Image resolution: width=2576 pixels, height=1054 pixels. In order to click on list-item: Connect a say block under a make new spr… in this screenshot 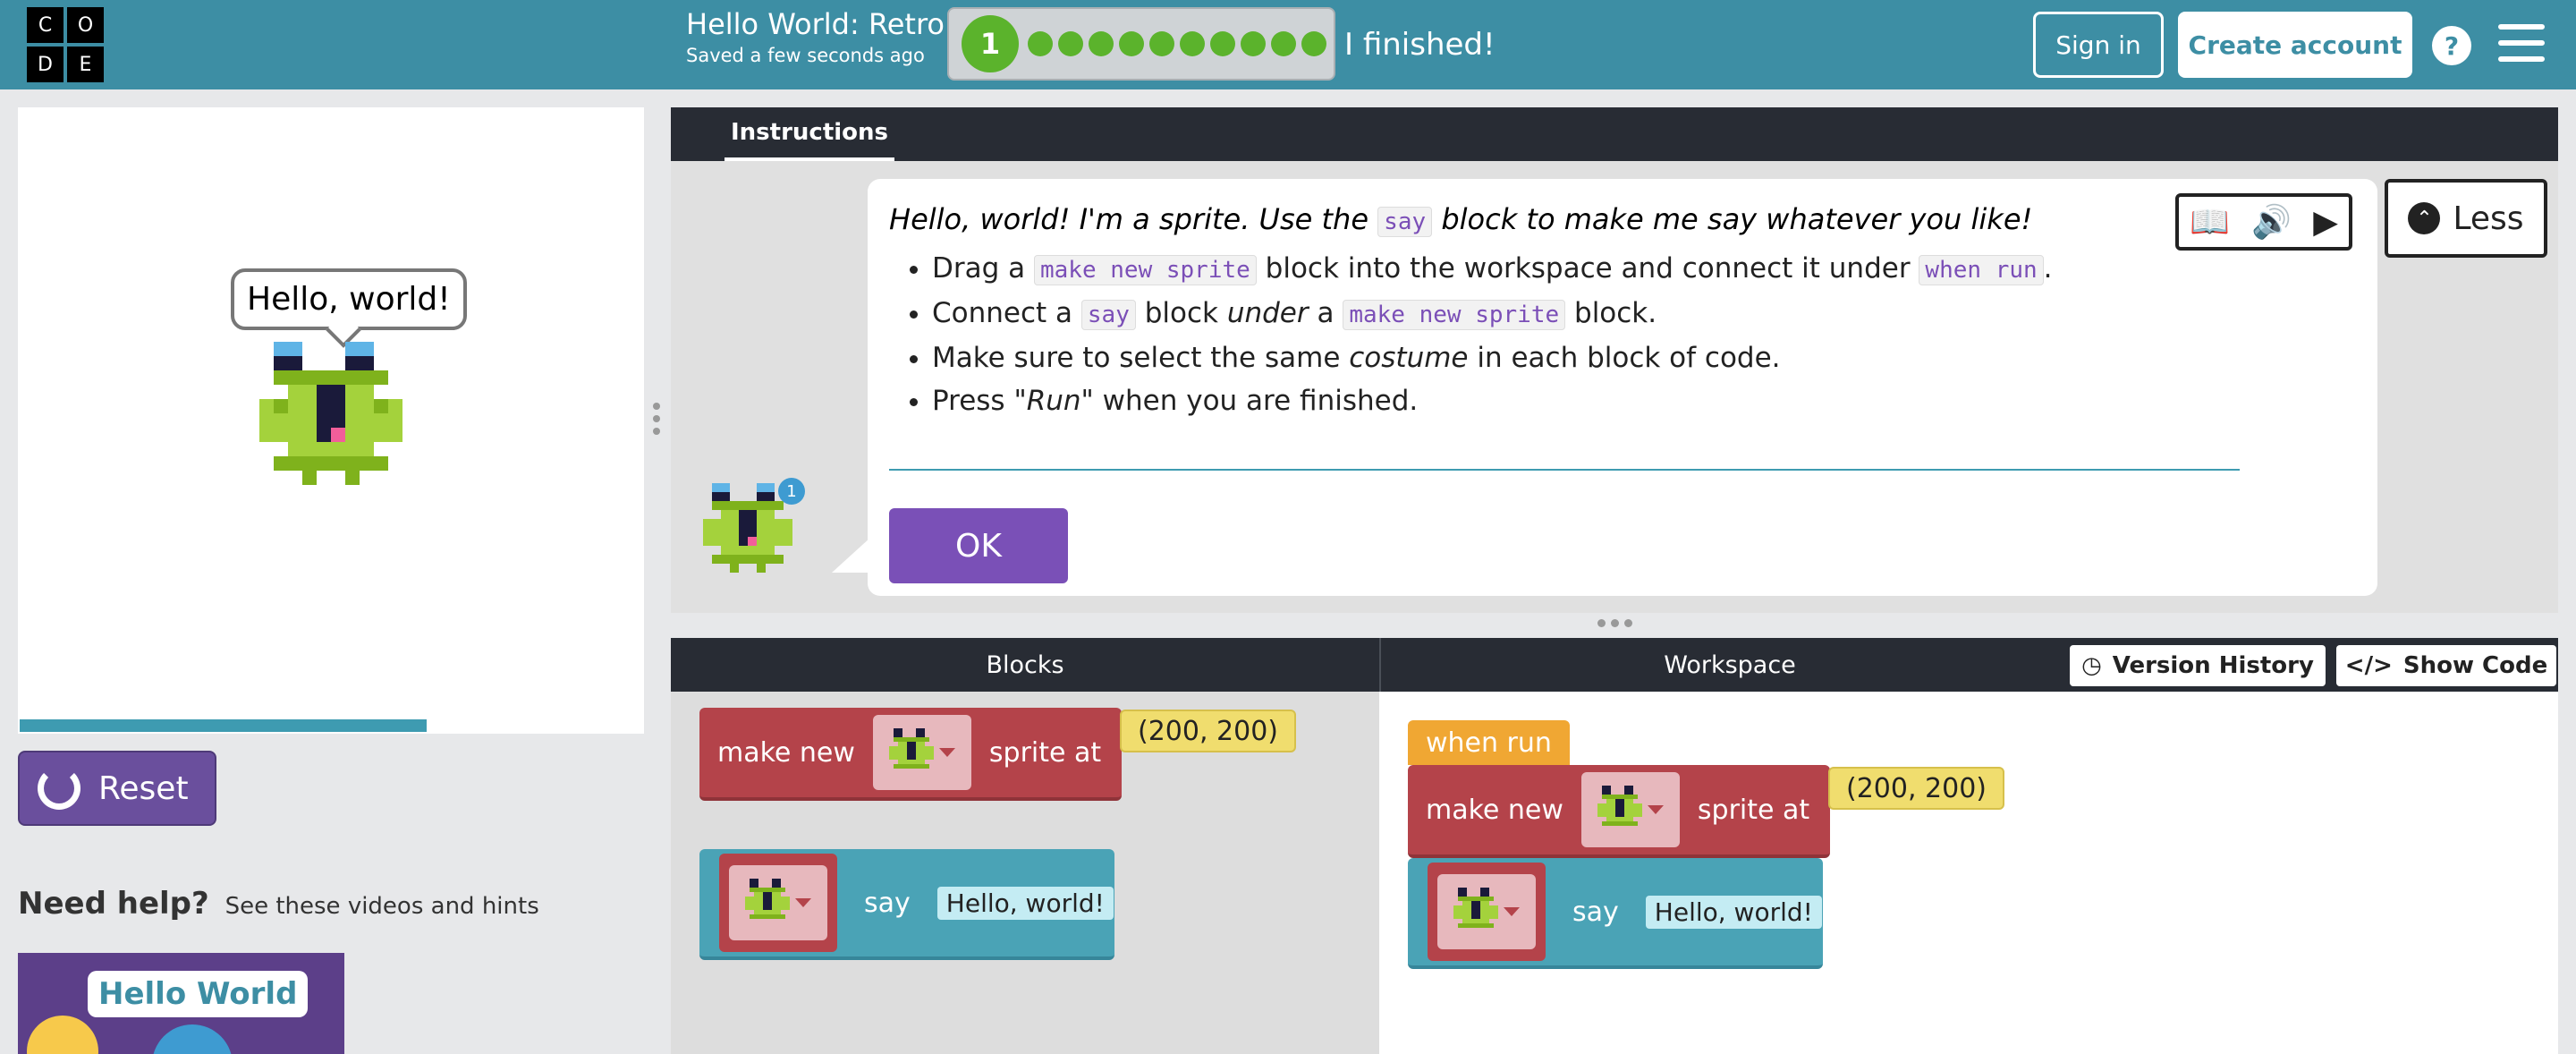, I will do `click(1492, 314)`.